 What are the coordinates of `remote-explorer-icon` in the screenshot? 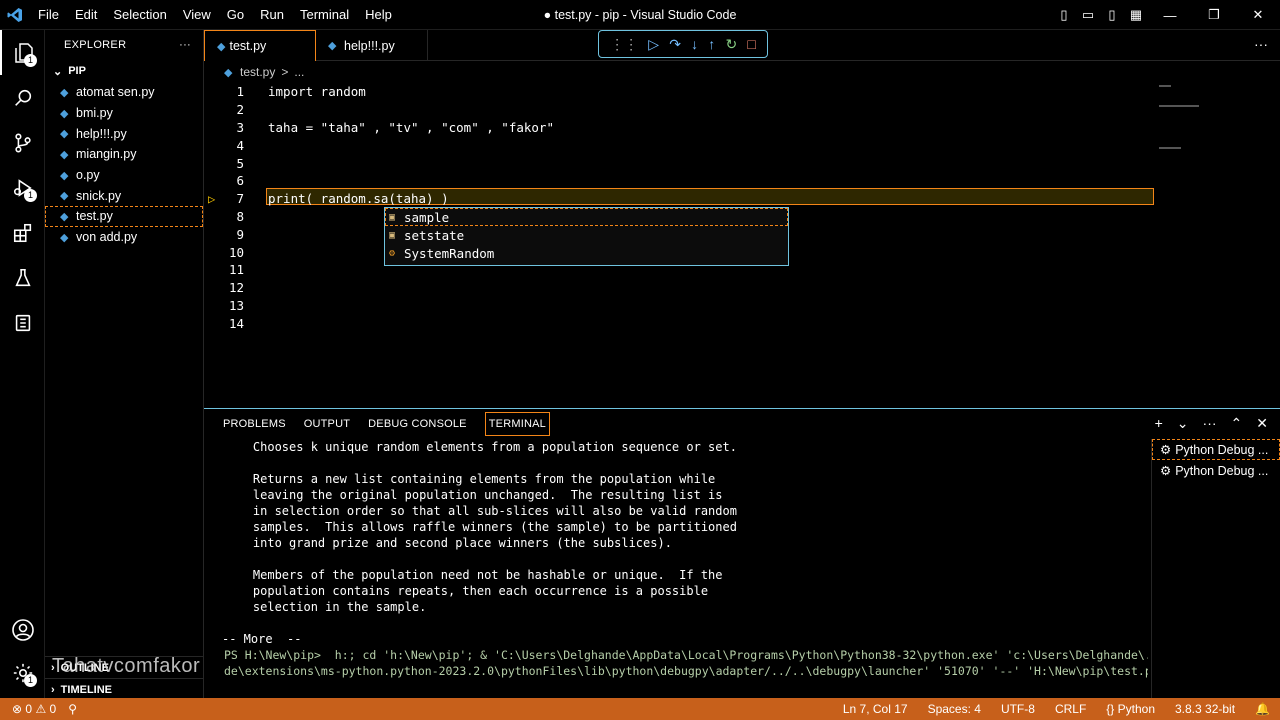 It's located at (22, 322).